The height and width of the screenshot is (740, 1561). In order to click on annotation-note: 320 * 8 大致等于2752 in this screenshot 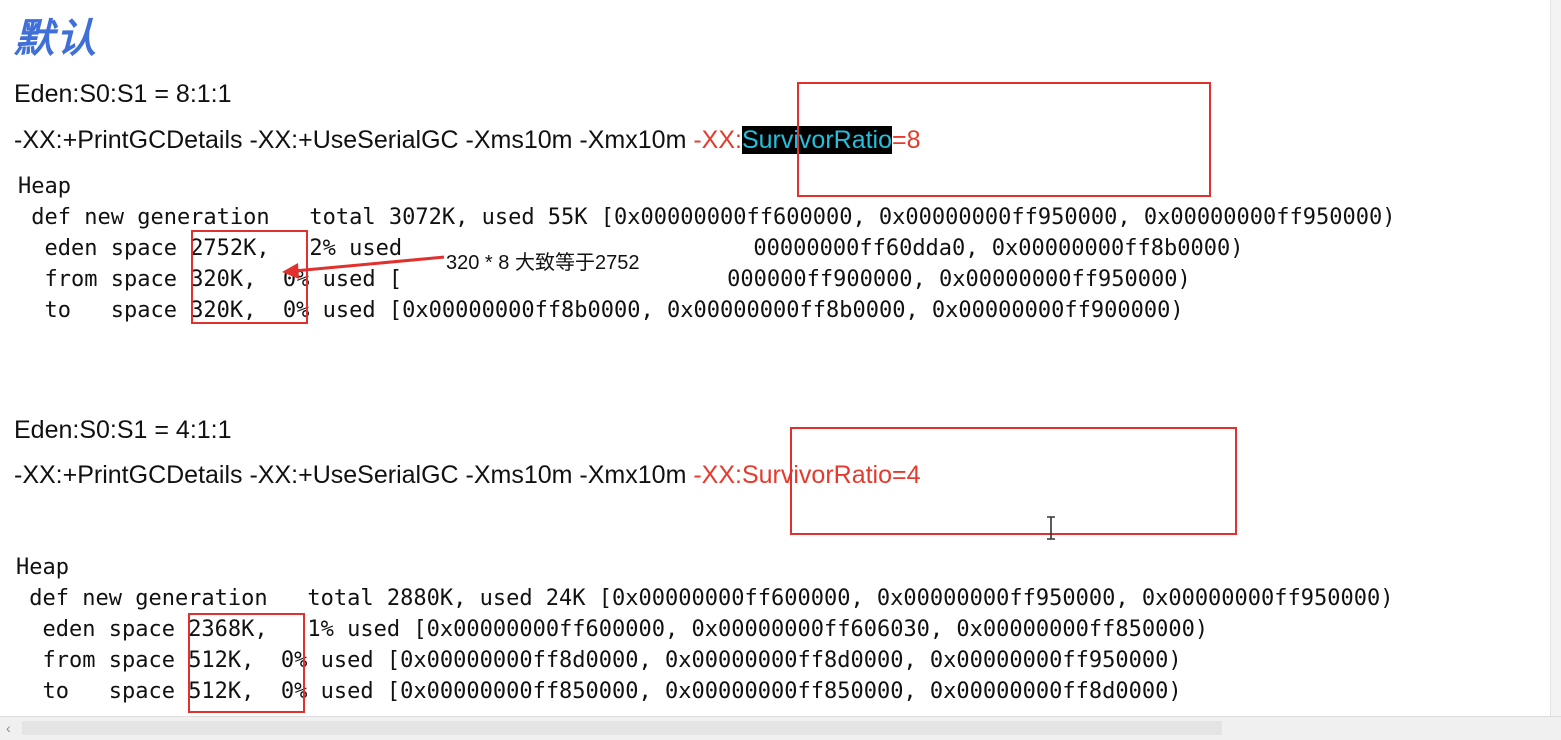, I will do `click(543, 260)`.